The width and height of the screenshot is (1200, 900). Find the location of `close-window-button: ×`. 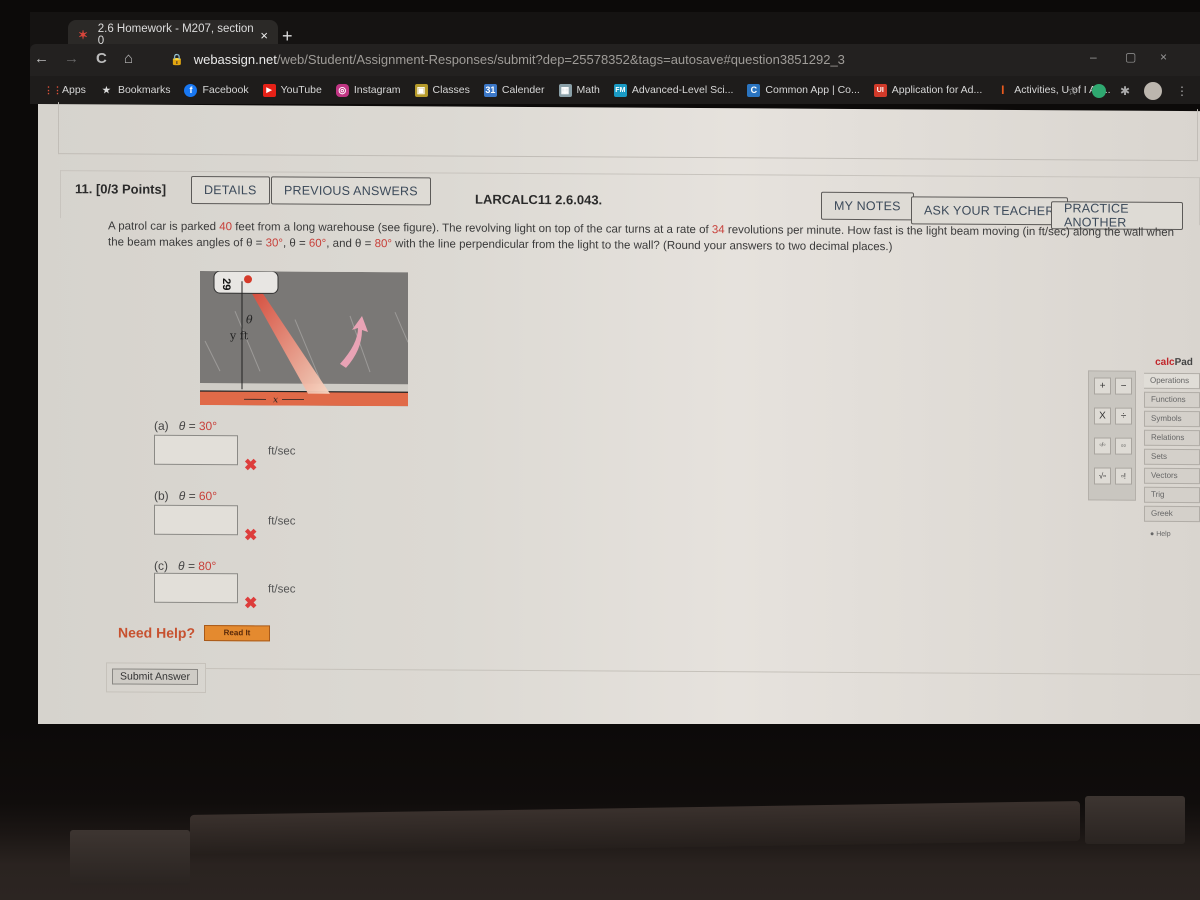

close-window-button: × is located at coordinates (1163, 57).